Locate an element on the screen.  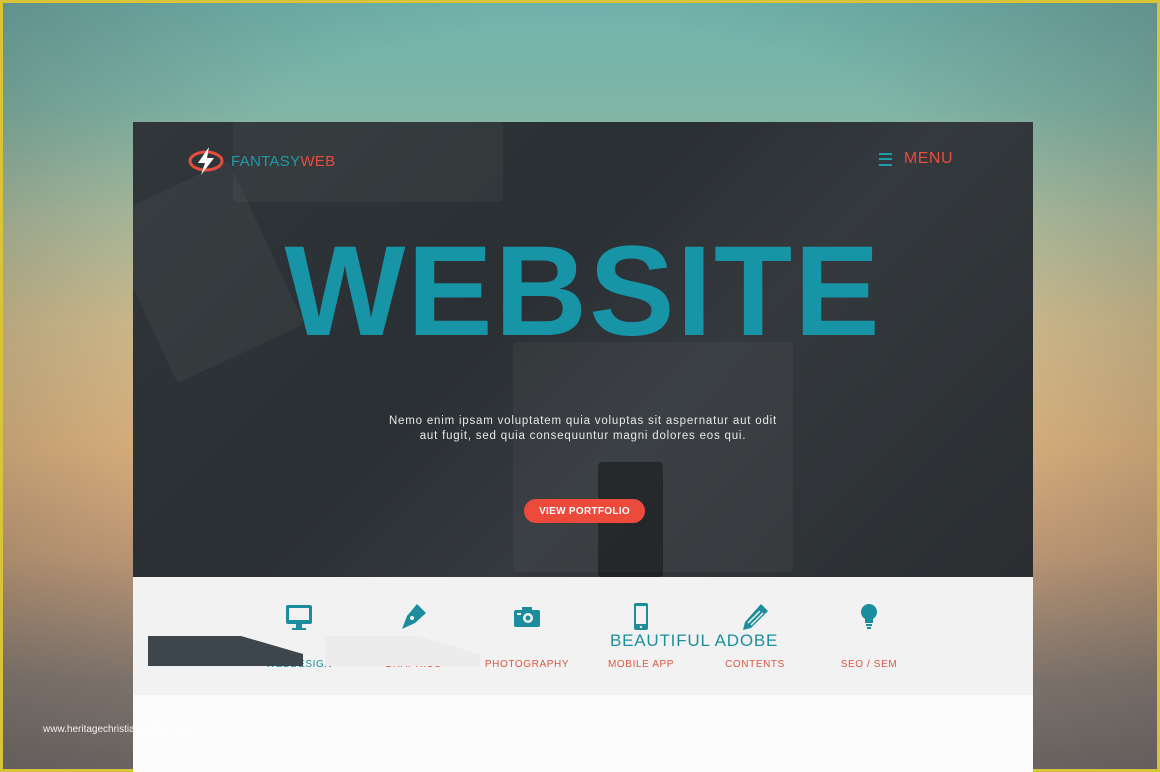
watermark: www.heritagechristiancollege.com is located at coordinates (118, 729).